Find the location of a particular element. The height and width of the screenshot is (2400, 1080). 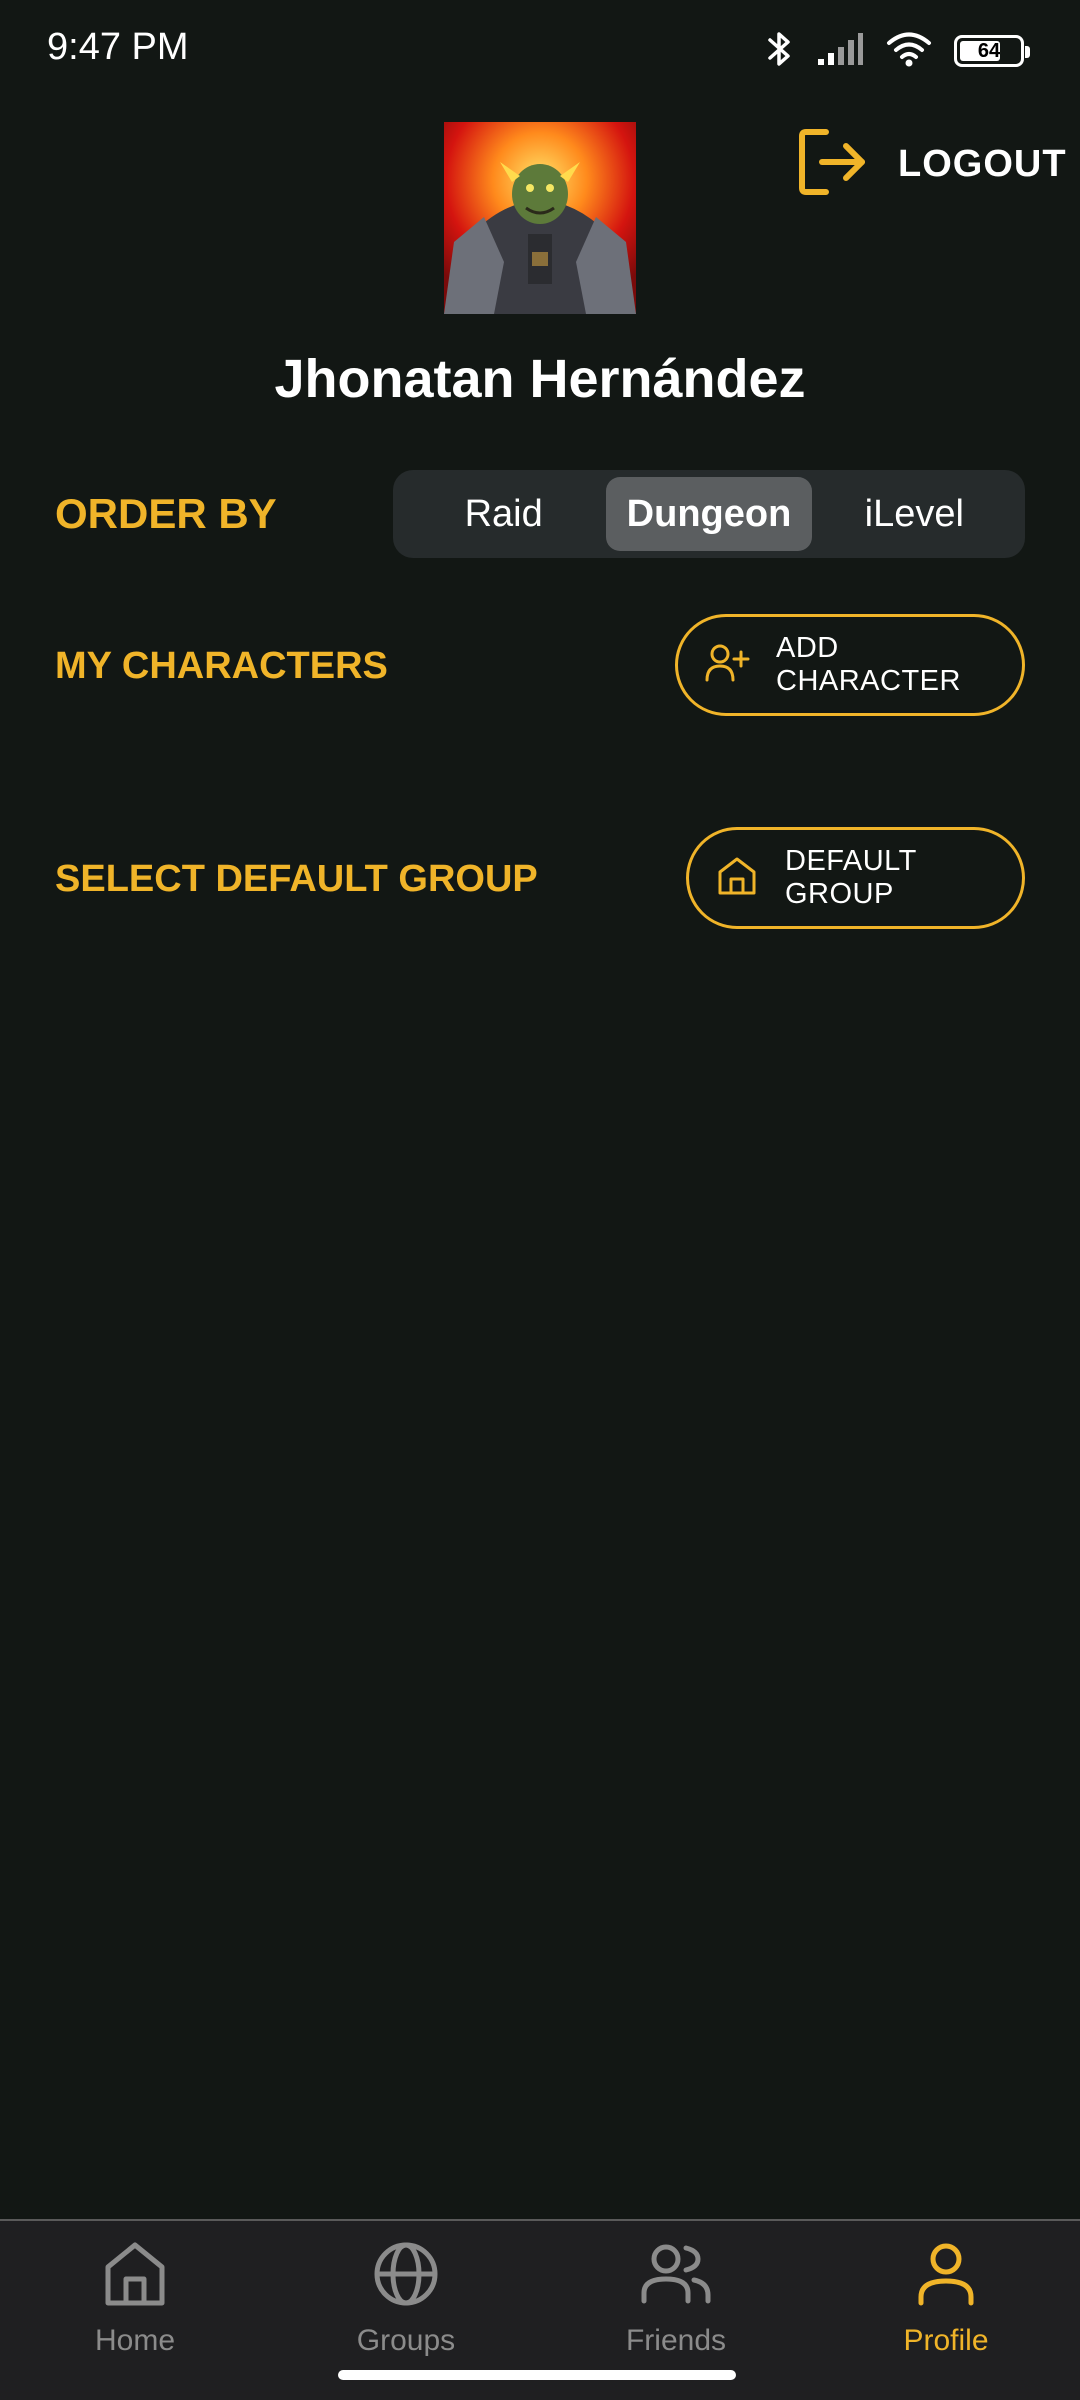

nav-label-friends: Friends is located at coordinates (676, 2340).